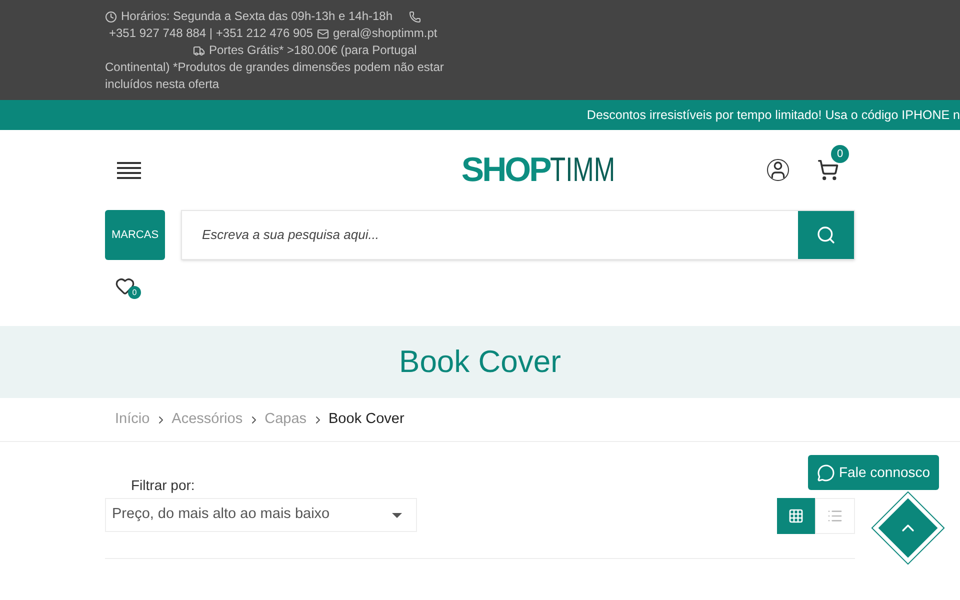 This screenshot has width=960, height=600. Describe the element at coordinates (199, 50) in the screenshot. I see `truck-icon` at that location.